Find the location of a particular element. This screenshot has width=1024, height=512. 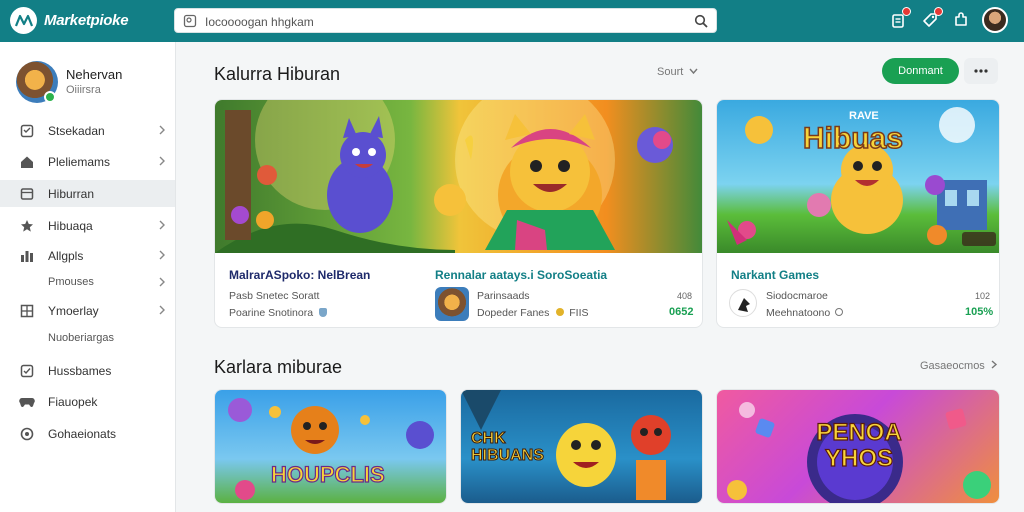

shield-icon is located at coordinates (322, 312).